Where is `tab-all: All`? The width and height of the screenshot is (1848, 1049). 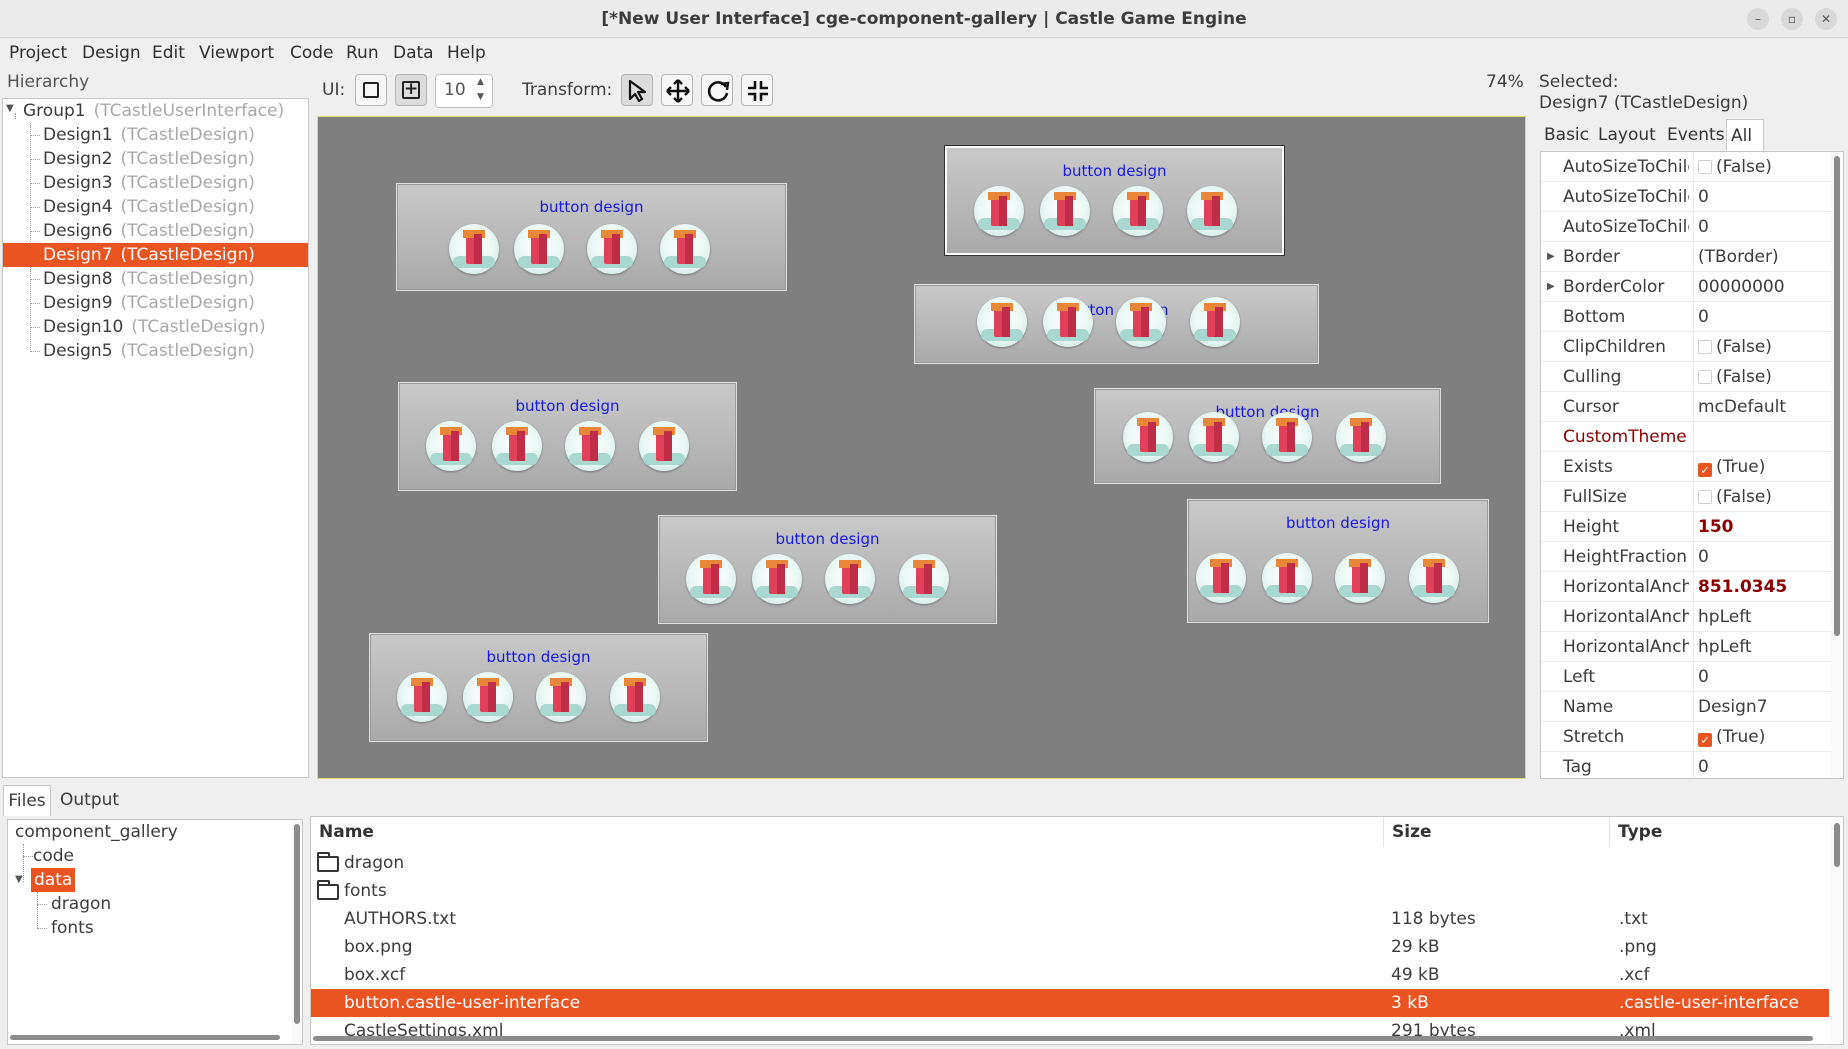 tab-all: All is located at coordinates (1745, 135).